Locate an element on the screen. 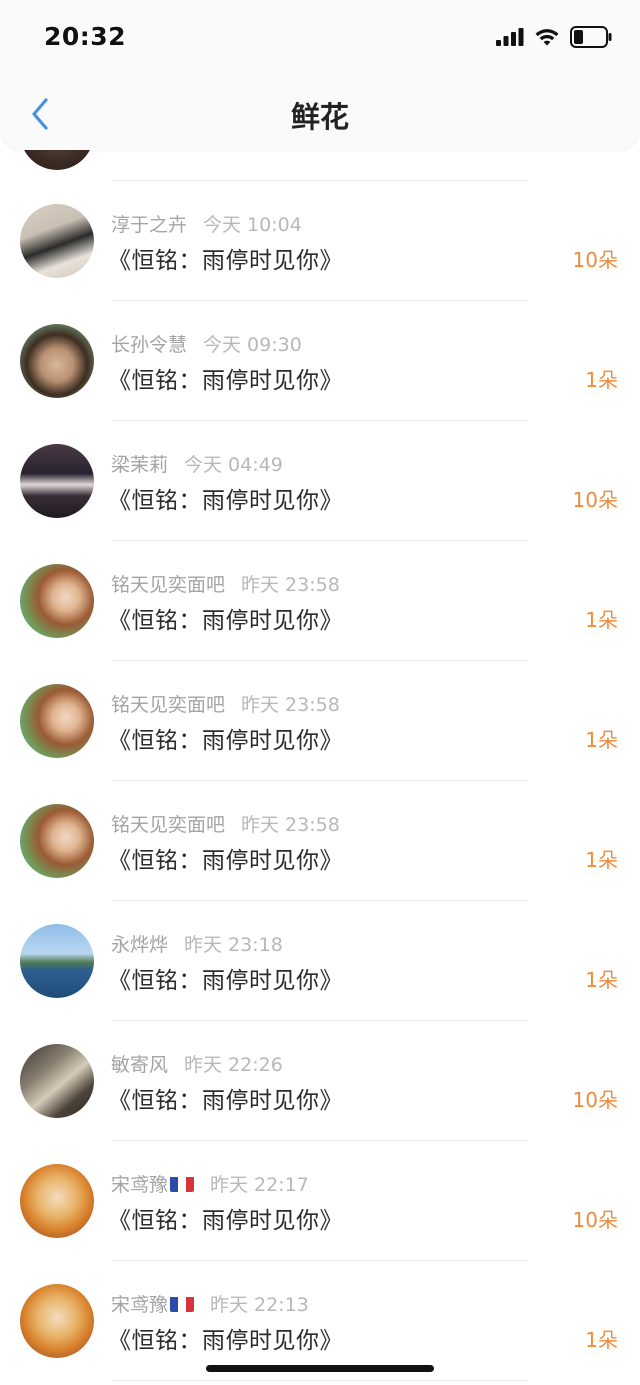 This screenshot has height=1385, width=640. list-item: 宋鸢豫 昨天 22:13 《恒铭：雨停时见你》 1朵 is located at coordinates (320, 1320).